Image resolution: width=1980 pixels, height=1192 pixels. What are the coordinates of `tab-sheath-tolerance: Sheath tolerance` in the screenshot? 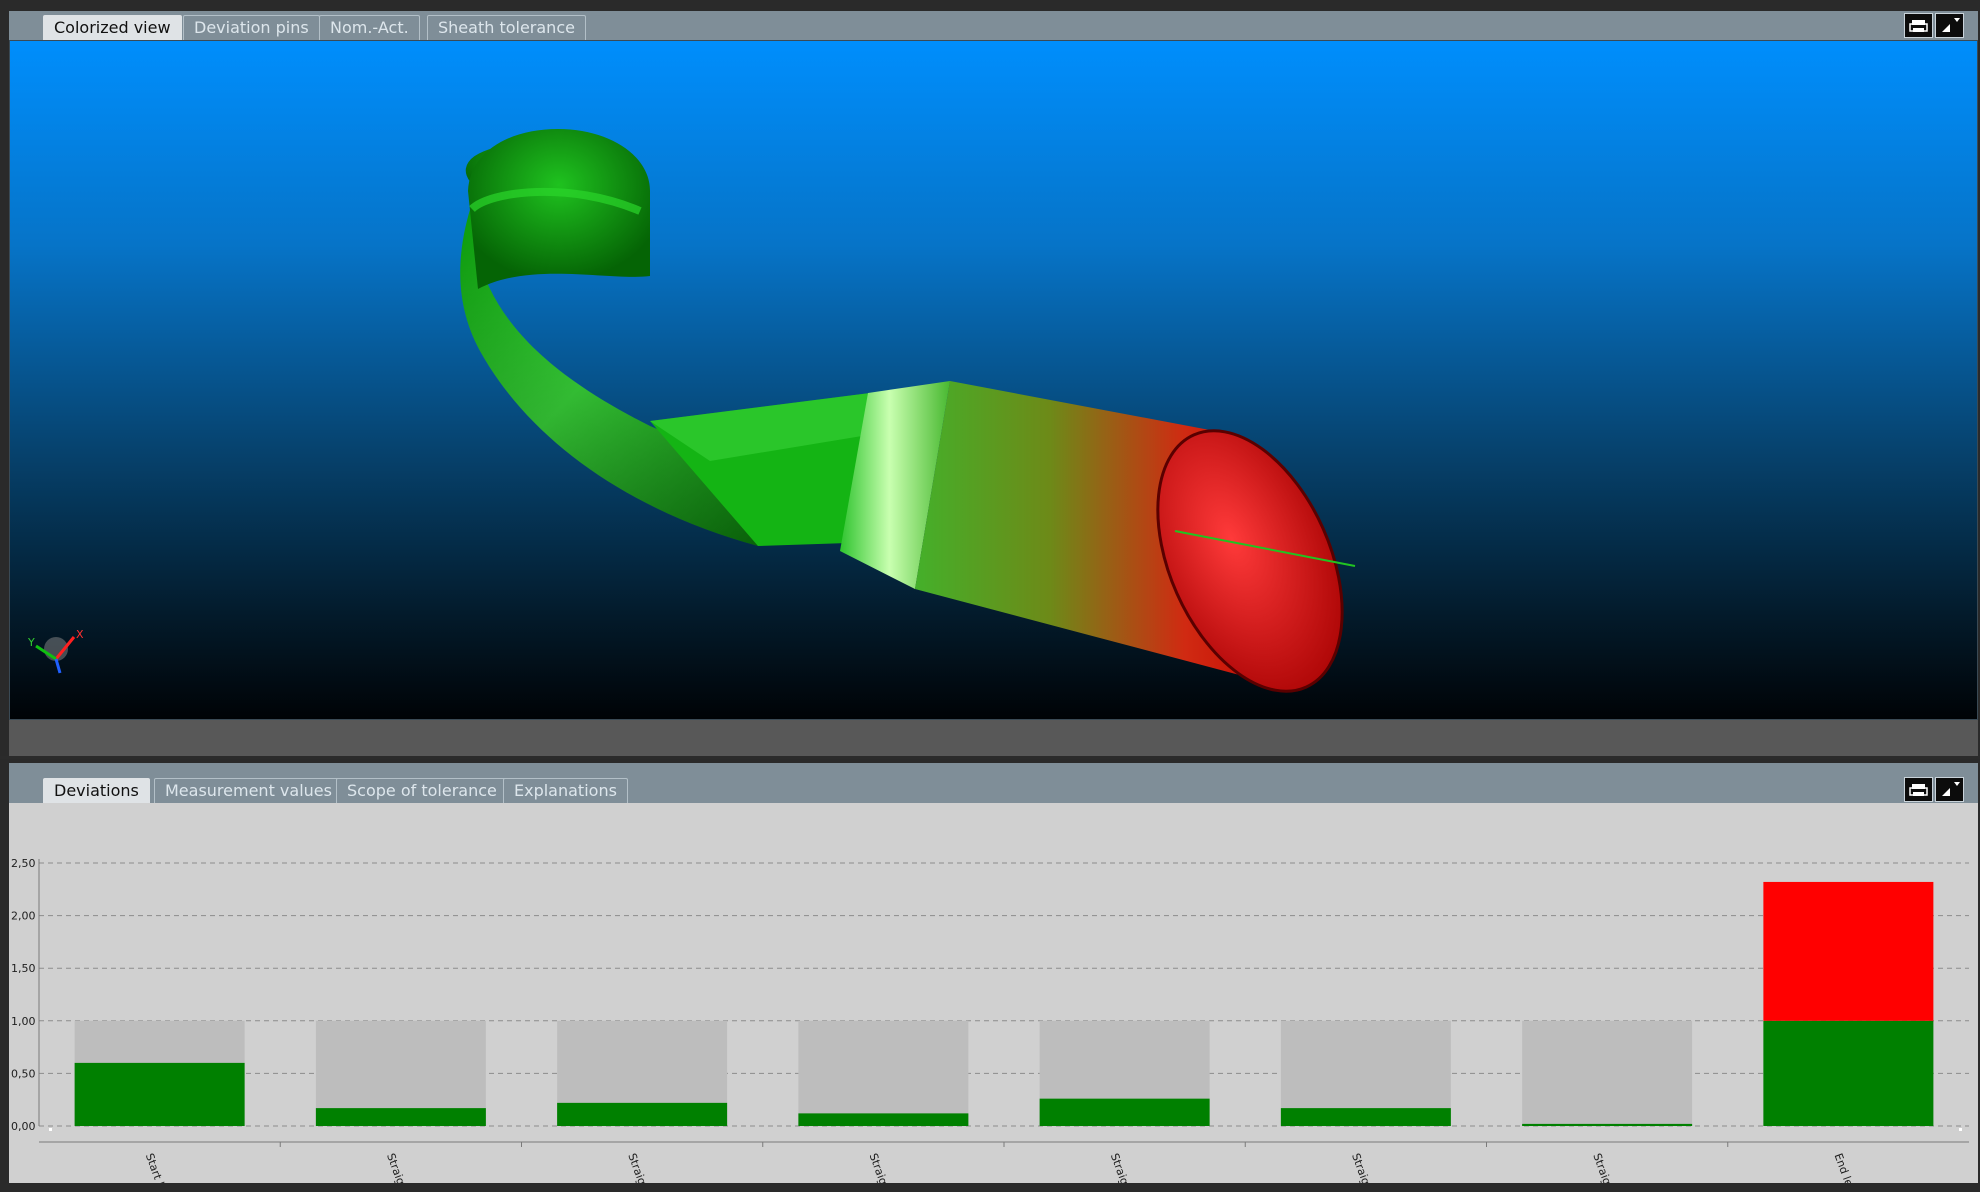 It's located at (506, 27).